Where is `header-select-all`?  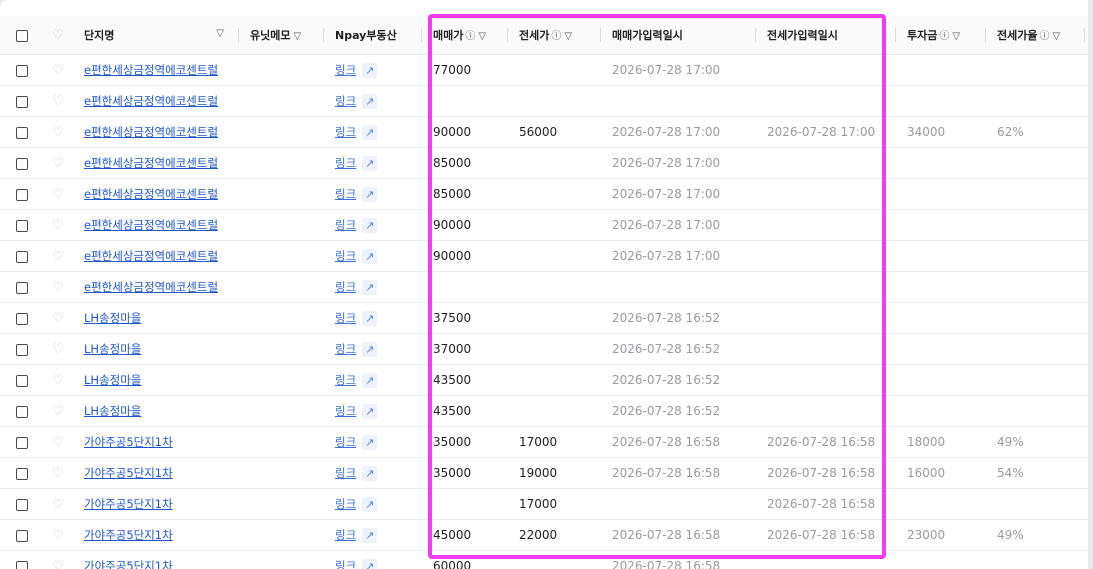 header-select-all is located at coordinates (22, 35).